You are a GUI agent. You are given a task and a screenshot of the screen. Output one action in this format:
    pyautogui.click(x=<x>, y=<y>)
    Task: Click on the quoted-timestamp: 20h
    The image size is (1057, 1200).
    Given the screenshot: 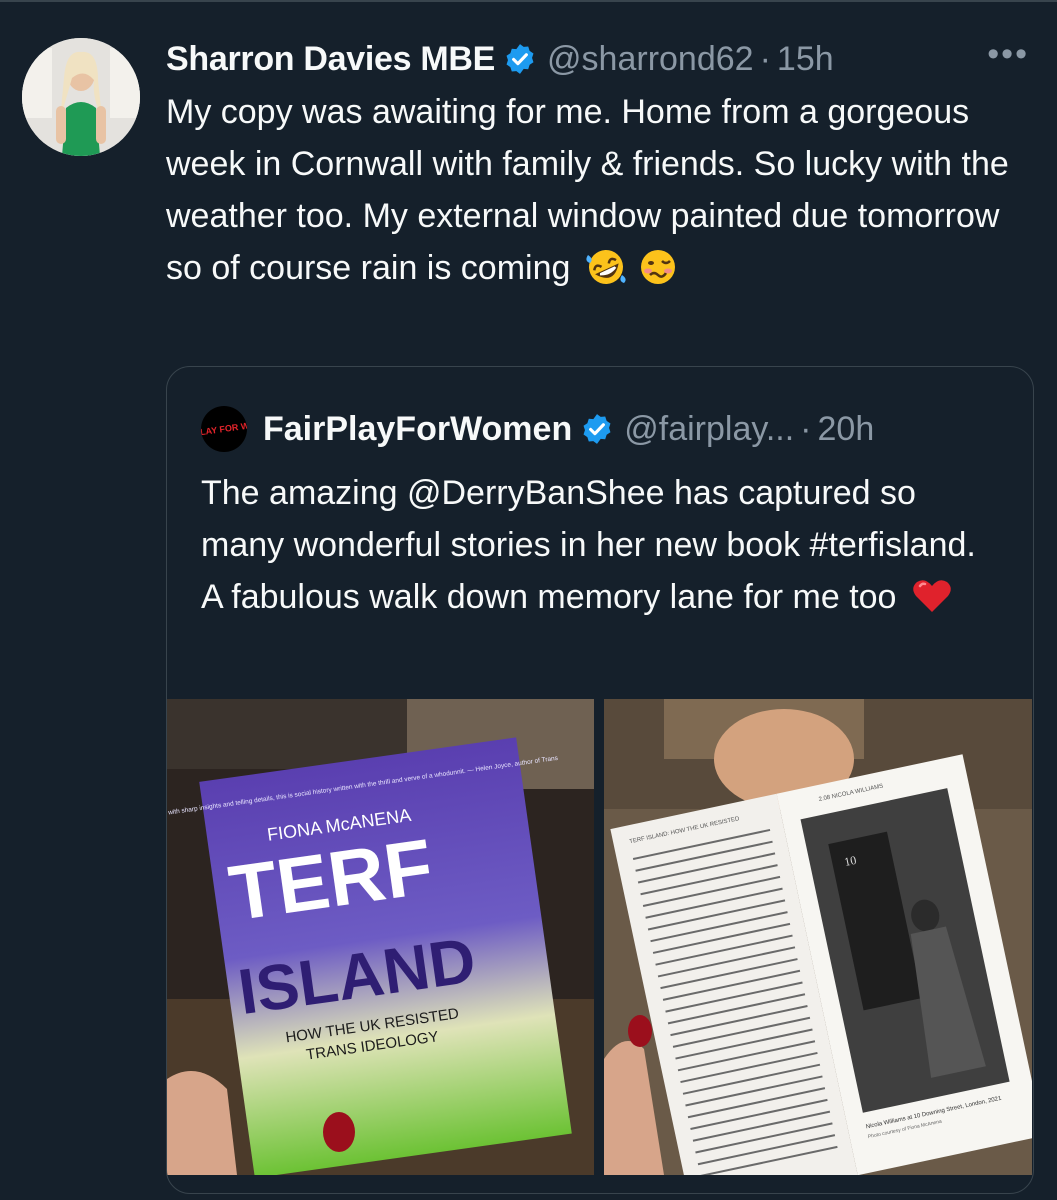 What is the action you would take?
    pyautogui.click(x=846, y=428)
    